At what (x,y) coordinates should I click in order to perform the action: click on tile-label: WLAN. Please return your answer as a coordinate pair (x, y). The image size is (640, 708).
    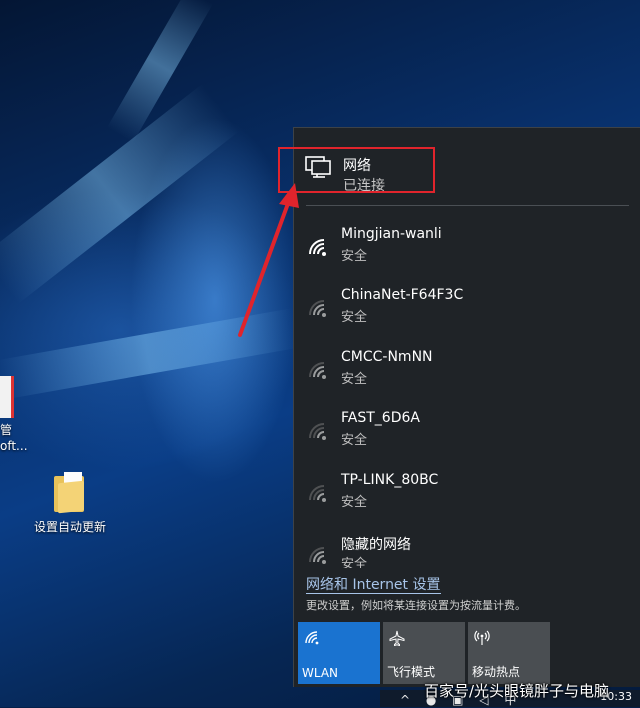
    Looking at the image, I should click on (320, 673).